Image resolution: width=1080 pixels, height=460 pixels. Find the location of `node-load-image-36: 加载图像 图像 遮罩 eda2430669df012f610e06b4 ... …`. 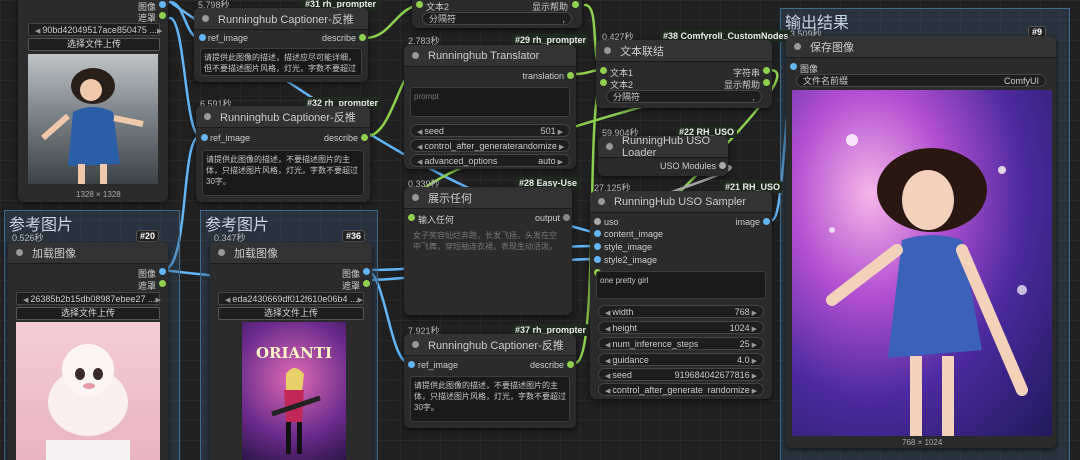

node-load-image-36: 加载图像 图像 遮罩 eda2430669df012f610e06b4 ... … is located at coordinates (291, 351).